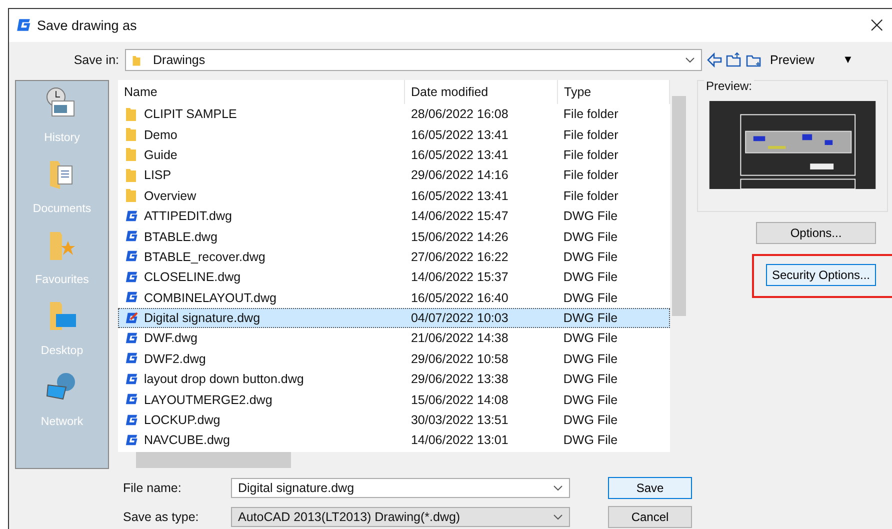 Image resolution: width=892 pixels, height=529 pixels. What do you see at coordinates (190, 114) in the screenshot?
I see `file-name: CLIPIT SAMPLE` at bounding box center [190, 114].